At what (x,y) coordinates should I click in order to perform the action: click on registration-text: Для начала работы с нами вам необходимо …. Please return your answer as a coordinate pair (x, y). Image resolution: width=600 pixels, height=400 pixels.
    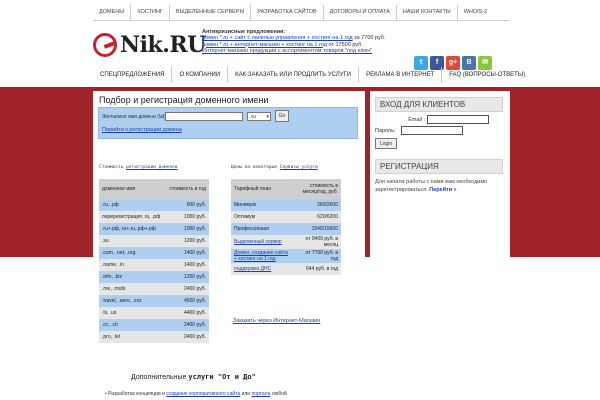
    Looking at the image, I should click on (440, 186).